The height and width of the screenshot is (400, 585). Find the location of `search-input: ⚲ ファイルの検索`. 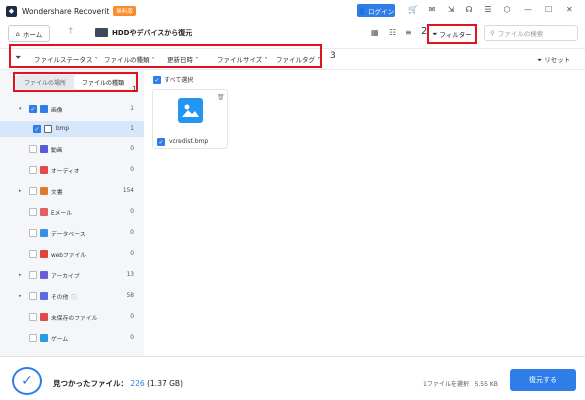

search-input: ⚲ ファイルの検索 is located at coordinates (531, 33).